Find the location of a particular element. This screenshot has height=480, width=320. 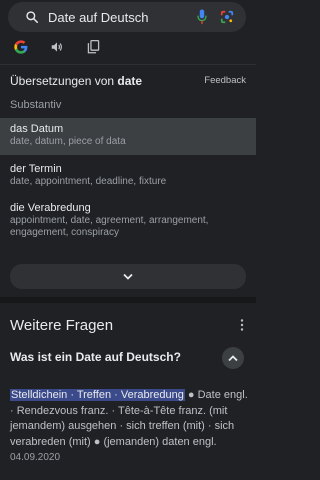

part-of-speech: Substantiv is located at coordinates (36, 105).